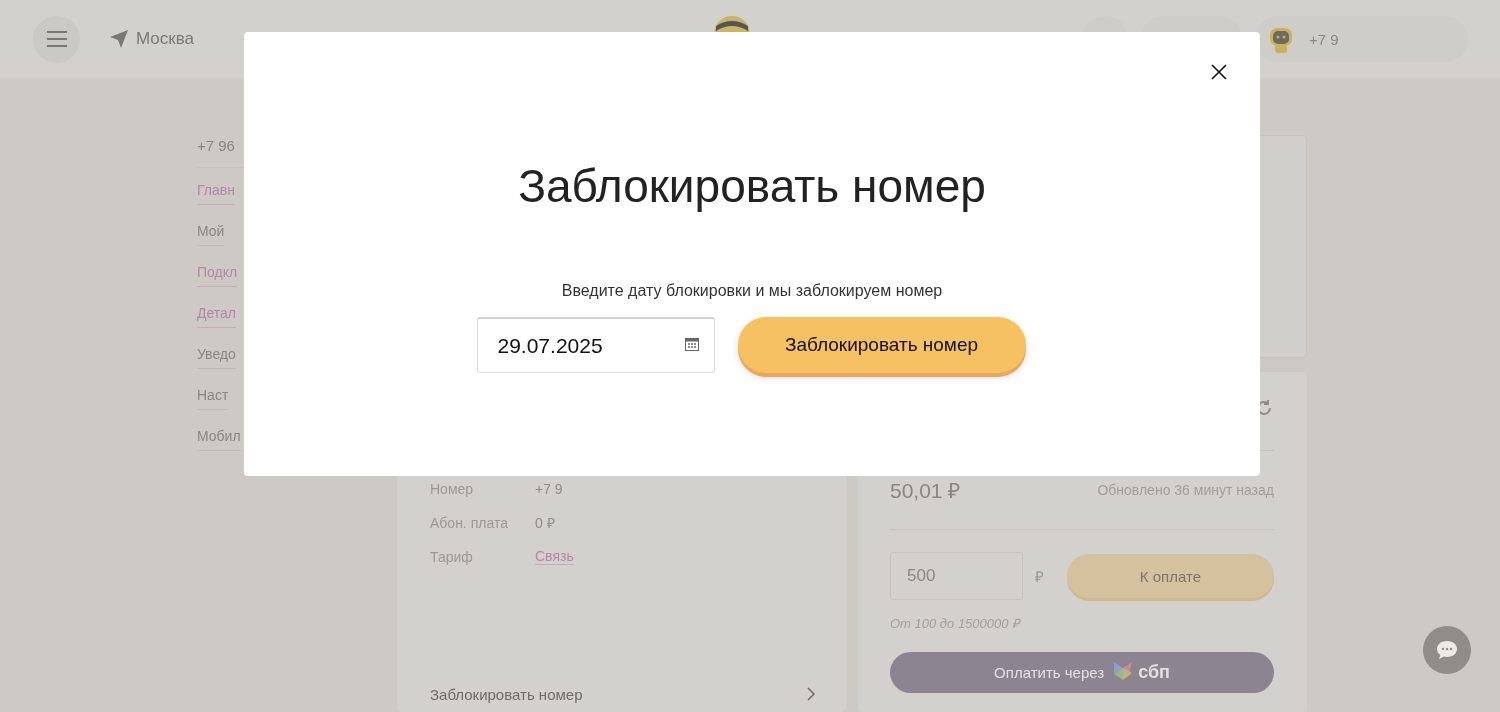  What do you see at coordinates (752, 186) in the screenshot?
I see `modal-title: Заблокировать номер` at bounding box center [752, 186].